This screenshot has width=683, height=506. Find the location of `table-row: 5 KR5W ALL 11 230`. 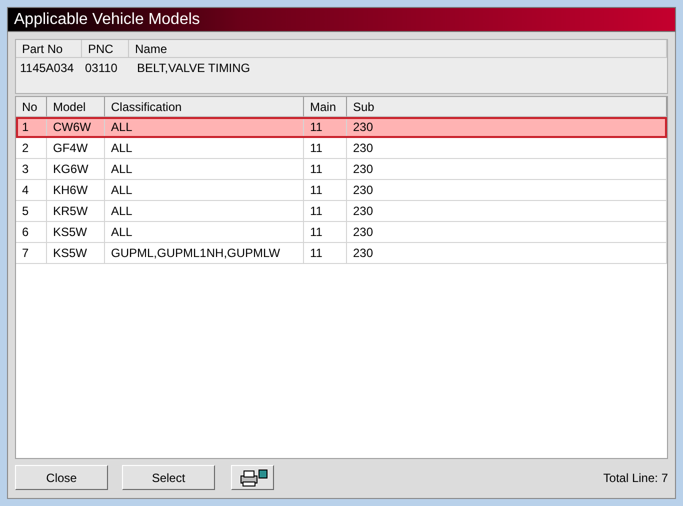

table-row: 5 KR5W ALL 11 230 is located at coordinates (341, 211).